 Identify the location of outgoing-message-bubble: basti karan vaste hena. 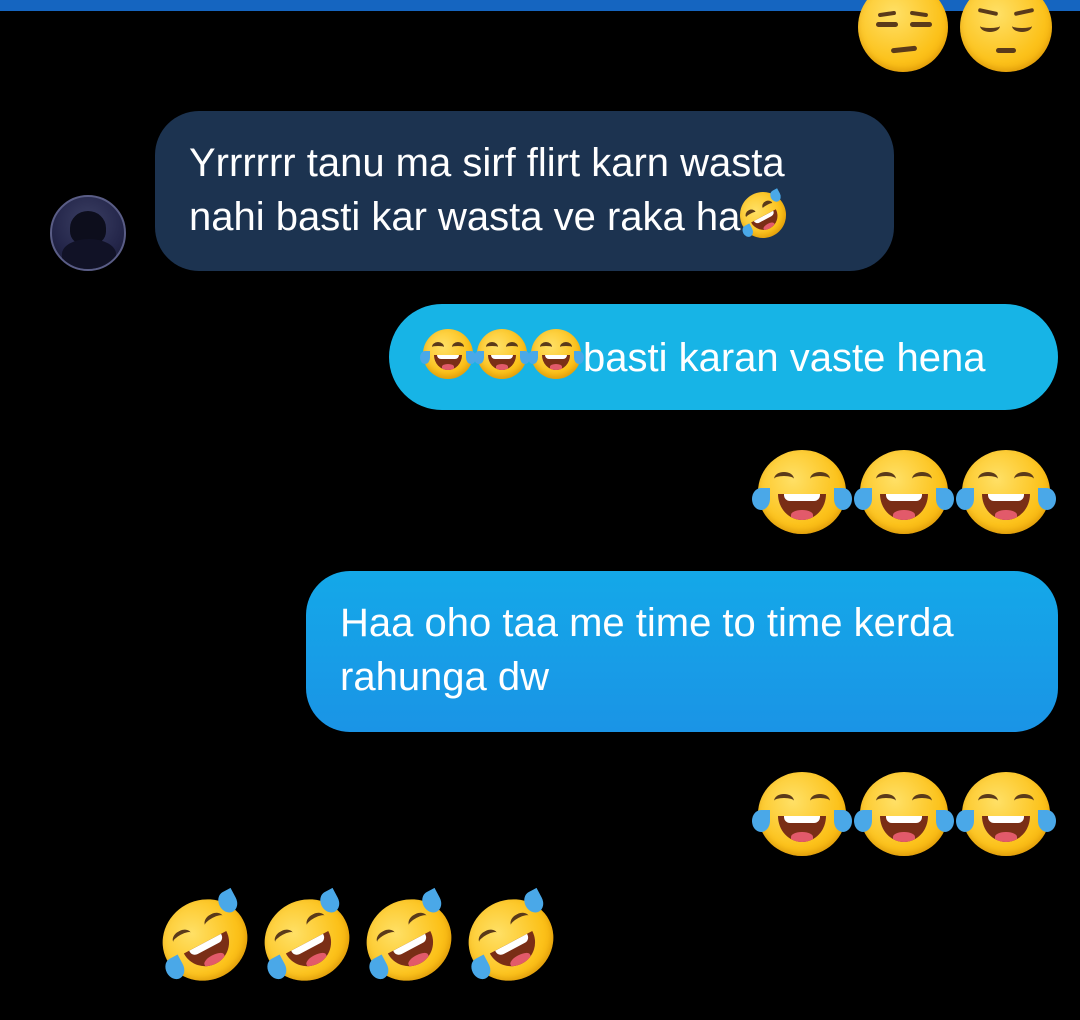
(723, 357).